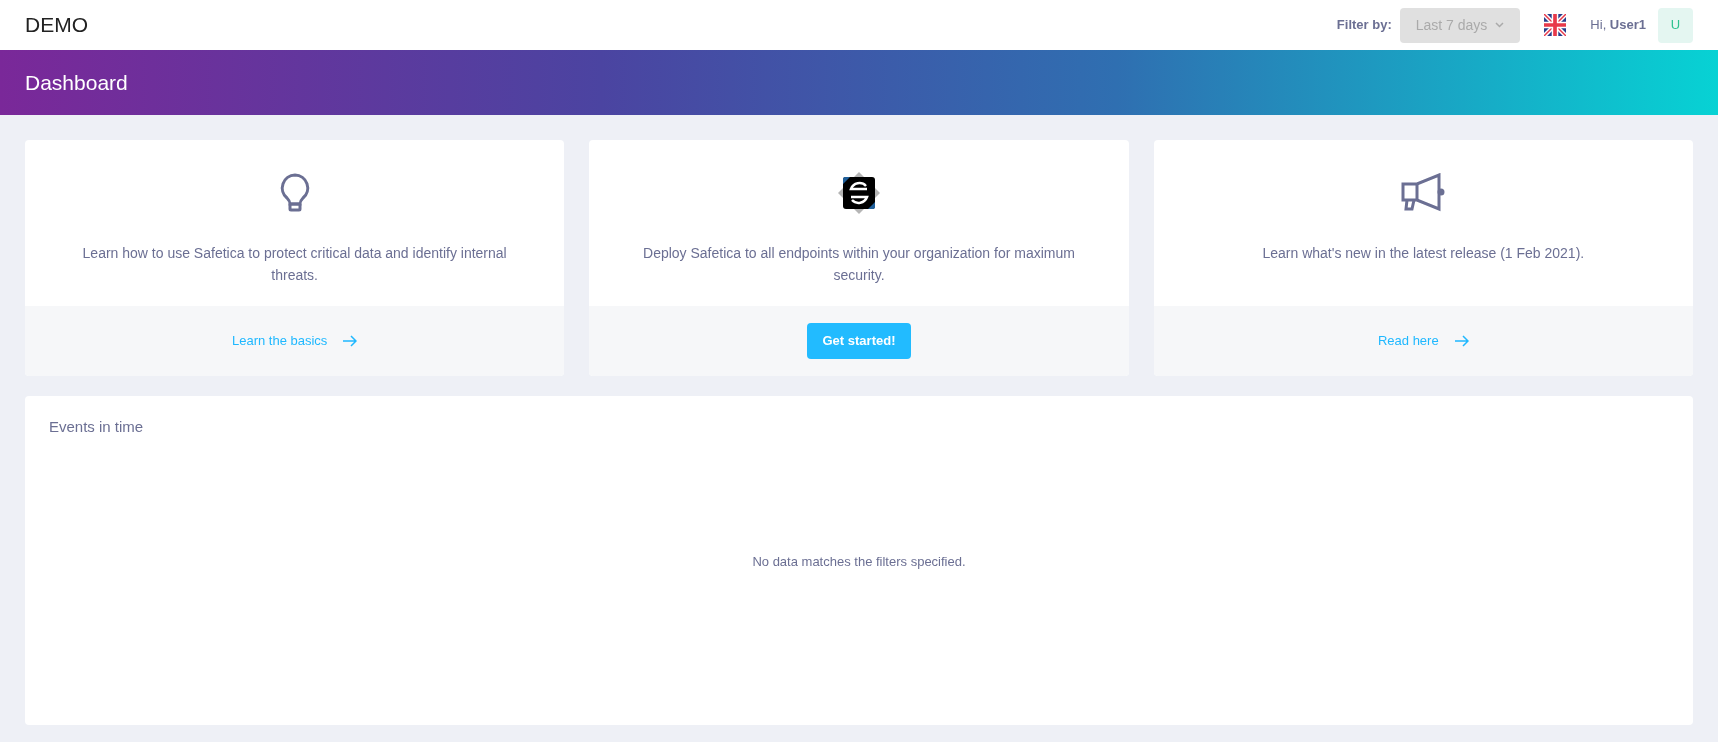 The width and height of the screenshot is (1718, 742). What do you see at coordinates (1555, 25) in the screenshot?
I see `uk-flag-icon` at bounding box center [1555, 25].